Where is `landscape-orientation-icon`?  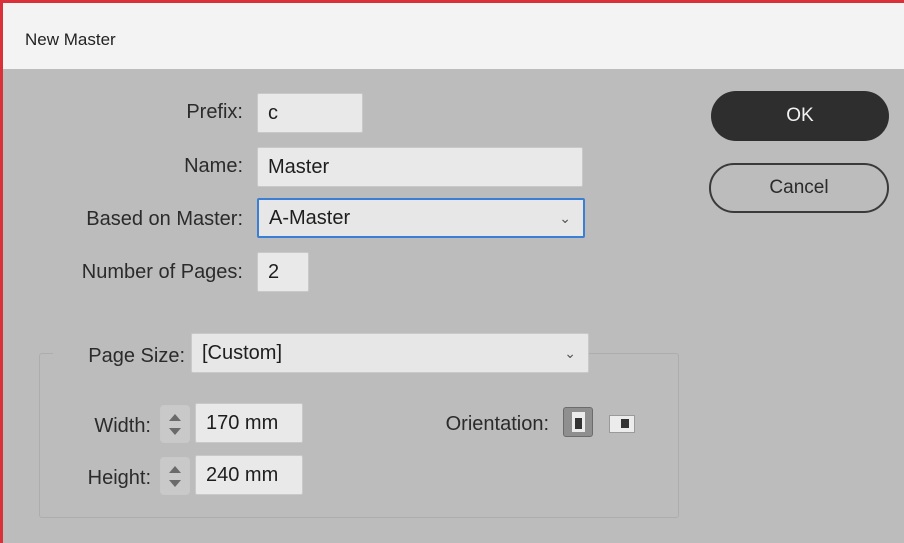 landscape-orientation-icon is located at coordinates (622, 423).